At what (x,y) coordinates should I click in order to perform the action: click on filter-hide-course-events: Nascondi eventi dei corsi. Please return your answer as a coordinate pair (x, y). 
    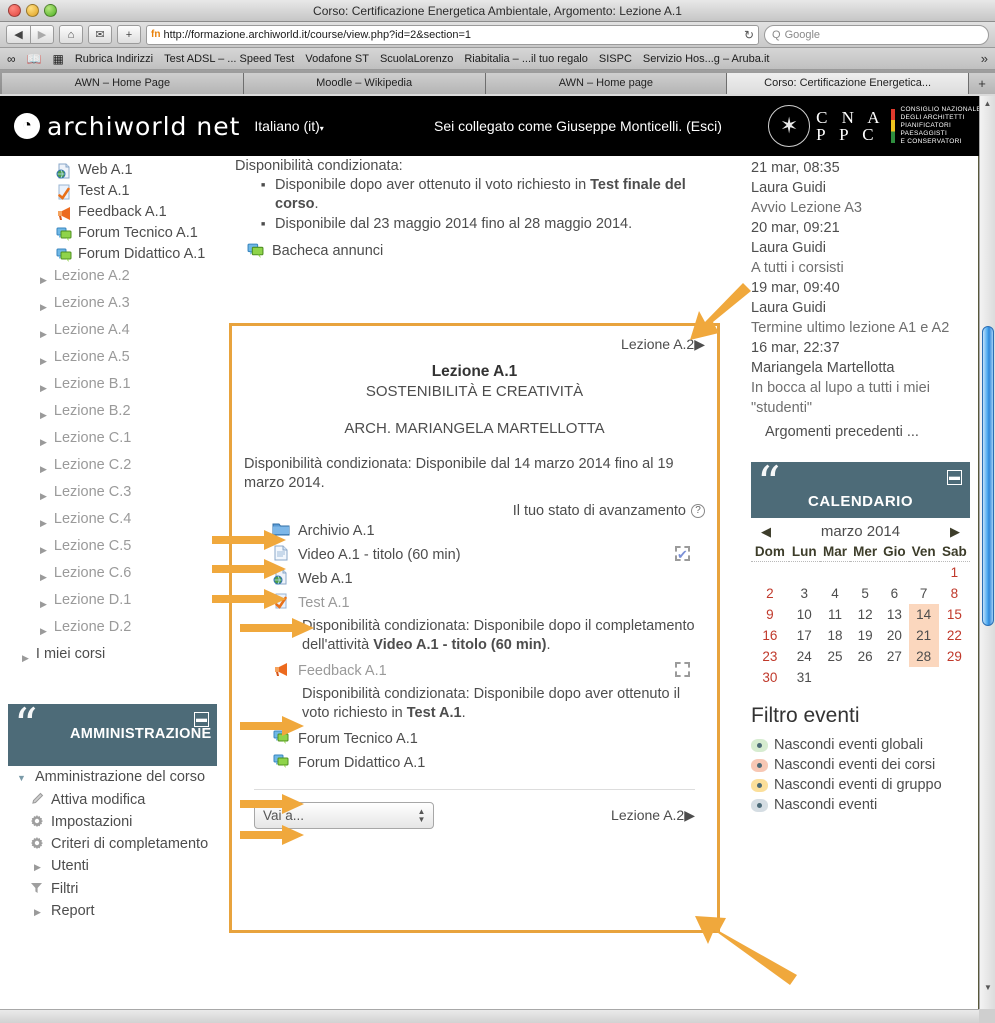
    Looking at the image, I should click on (860, 765).